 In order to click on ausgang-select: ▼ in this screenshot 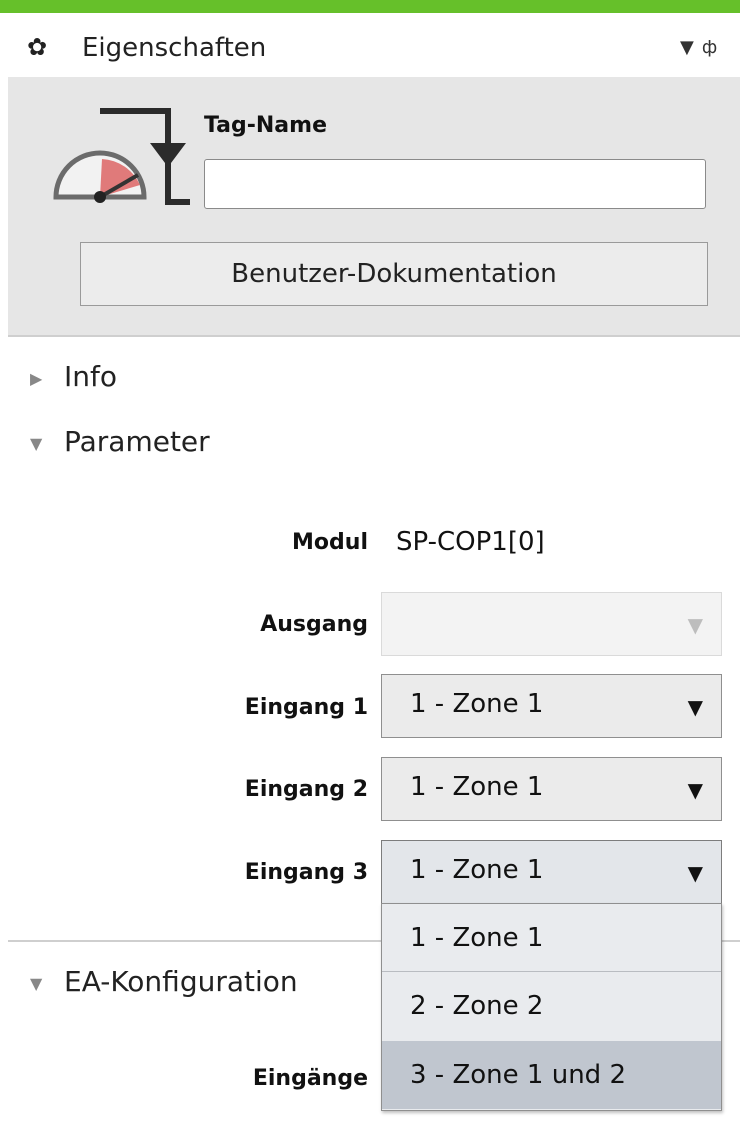, I will do `click(551, 624)`.